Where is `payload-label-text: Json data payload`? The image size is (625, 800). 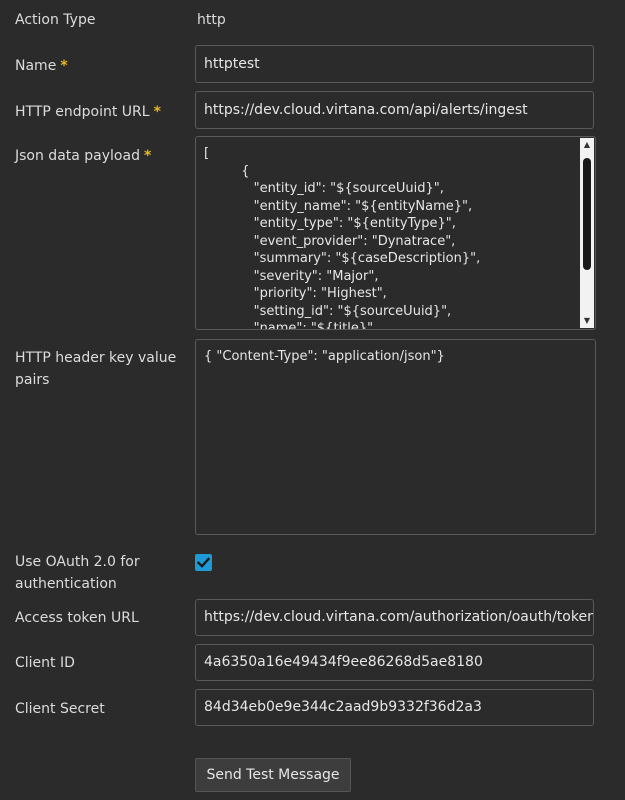
payload-label-text: Json data payload is located at coordinates (77, 156).